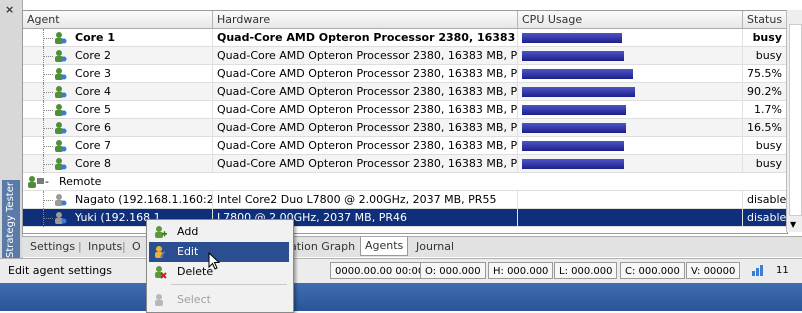 The image size is (802, 313). Describe the element at coordinates (159, 300) in the screenshot. I see `select-agent-icon` at that location.